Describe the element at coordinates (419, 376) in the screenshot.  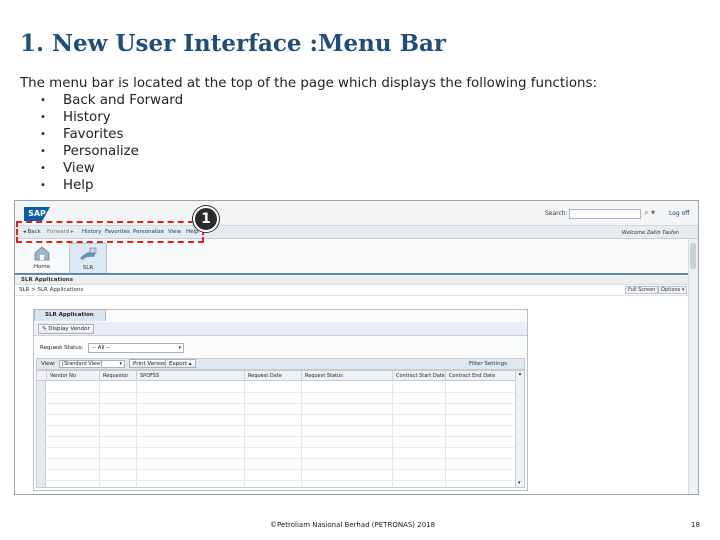
I see `column-header: Contract Start Date` at that location.